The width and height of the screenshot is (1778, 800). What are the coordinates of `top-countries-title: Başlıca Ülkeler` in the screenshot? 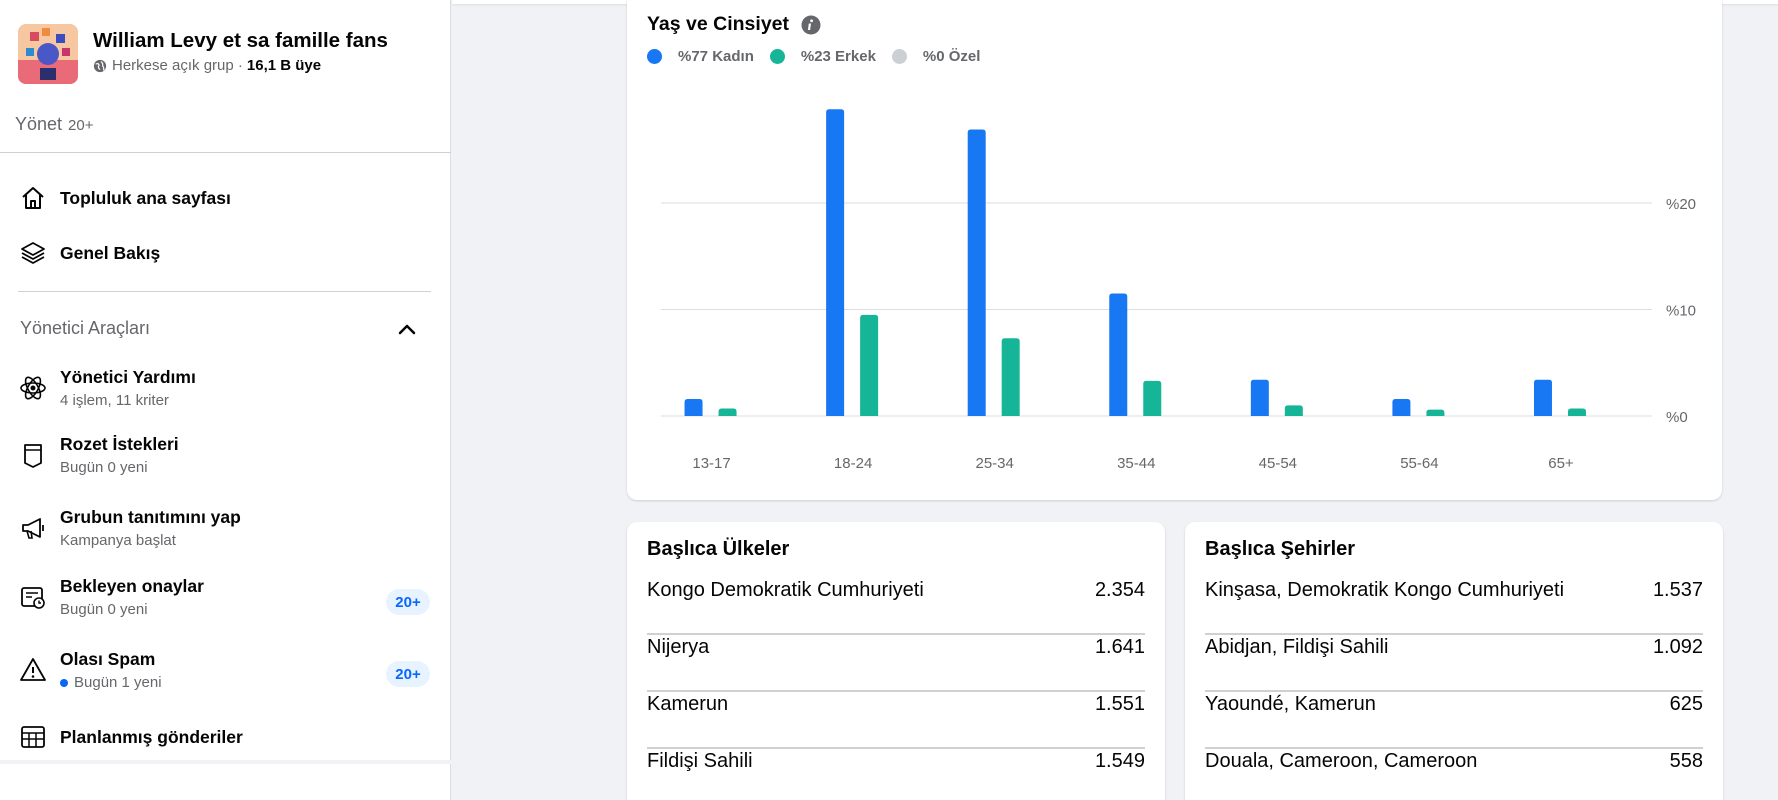 It's located at (718, 549).